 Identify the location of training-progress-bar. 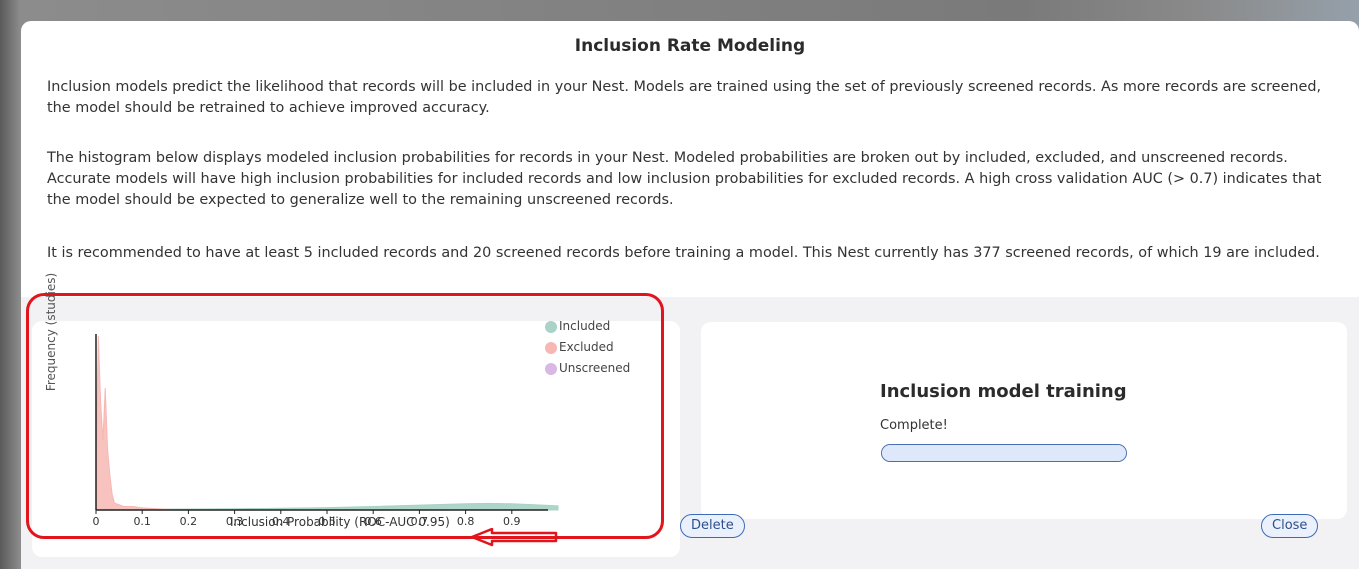
(1004, 453).